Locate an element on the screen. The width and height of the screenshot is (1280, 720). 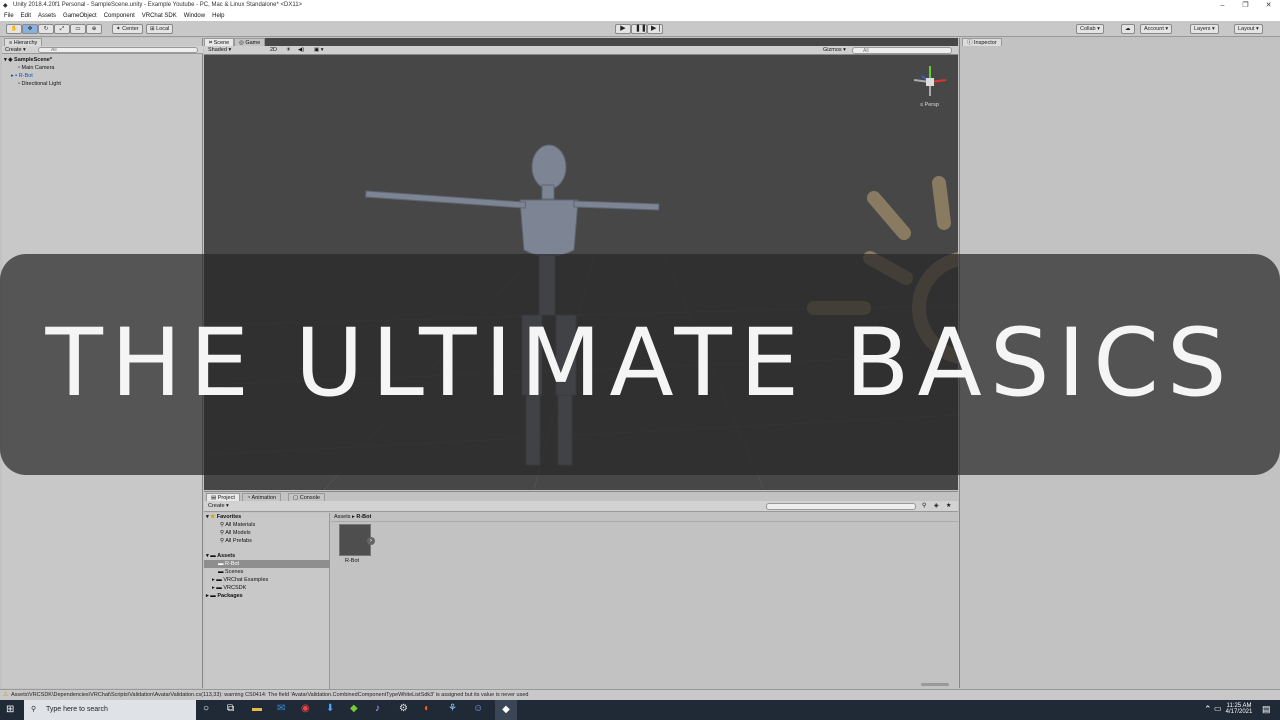
tab-scene: ⌗ Scene is located at coordinates (219, 42).